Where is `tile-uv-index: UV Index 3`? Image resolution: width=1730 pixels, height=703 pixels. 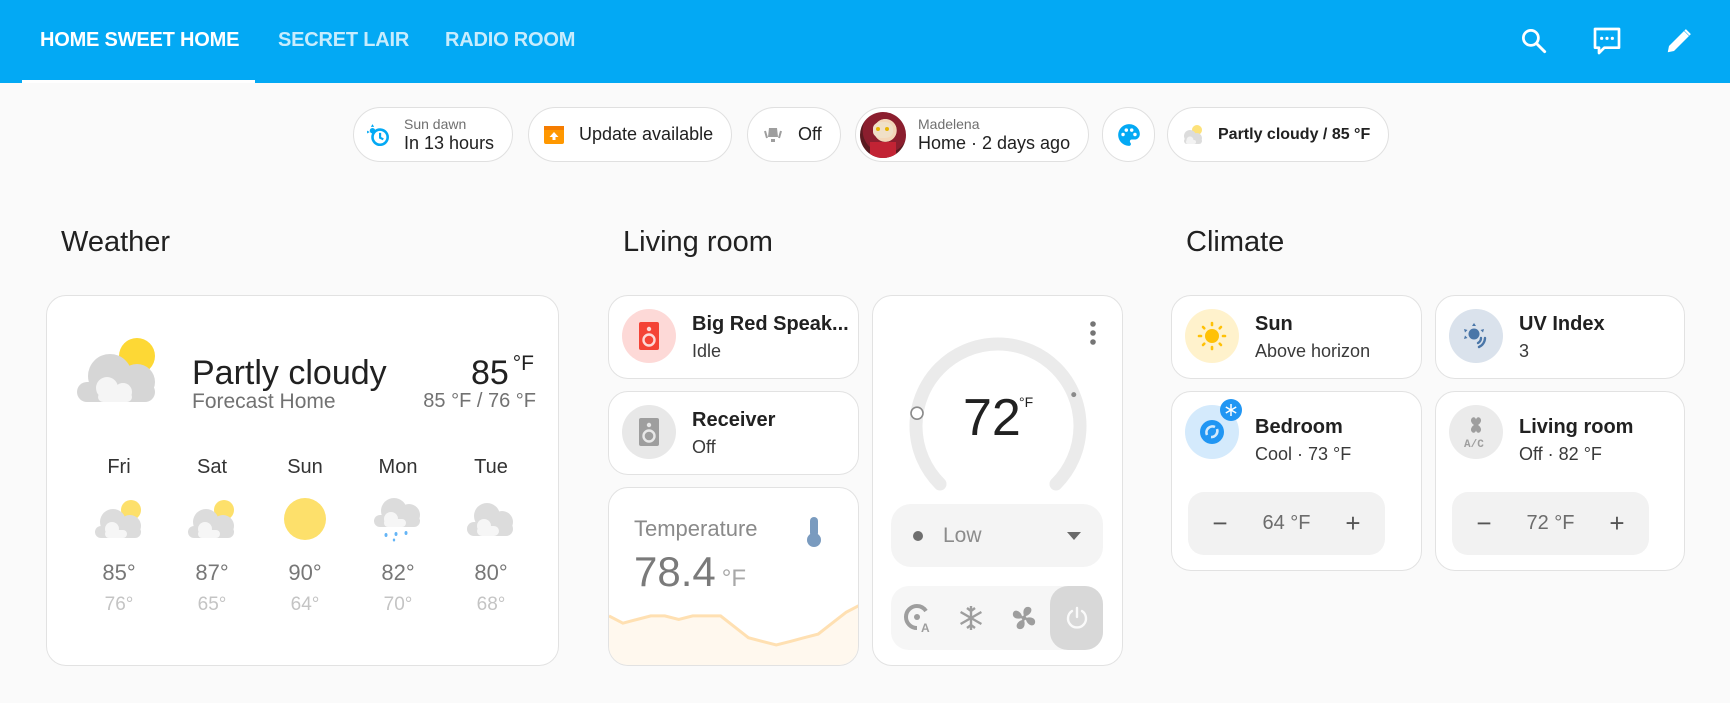 tile-uv-index: UV Index 3 is located at coordinates (1560, 337).